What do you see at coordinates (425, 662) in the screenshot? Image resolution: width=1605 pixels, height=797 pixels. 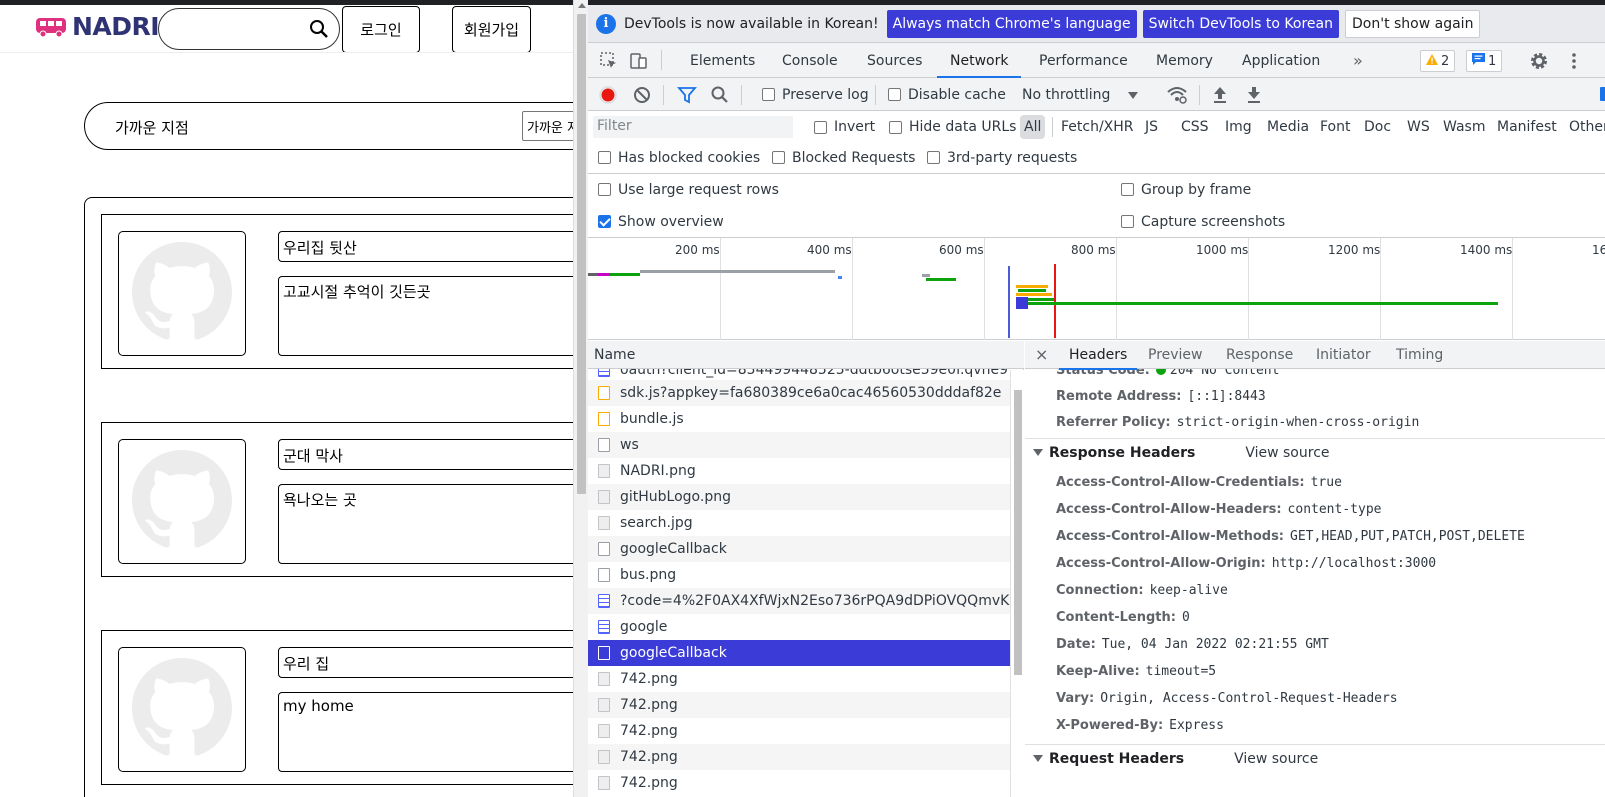 I see `place-title: 우리 집` at bounding box center [425, 662].